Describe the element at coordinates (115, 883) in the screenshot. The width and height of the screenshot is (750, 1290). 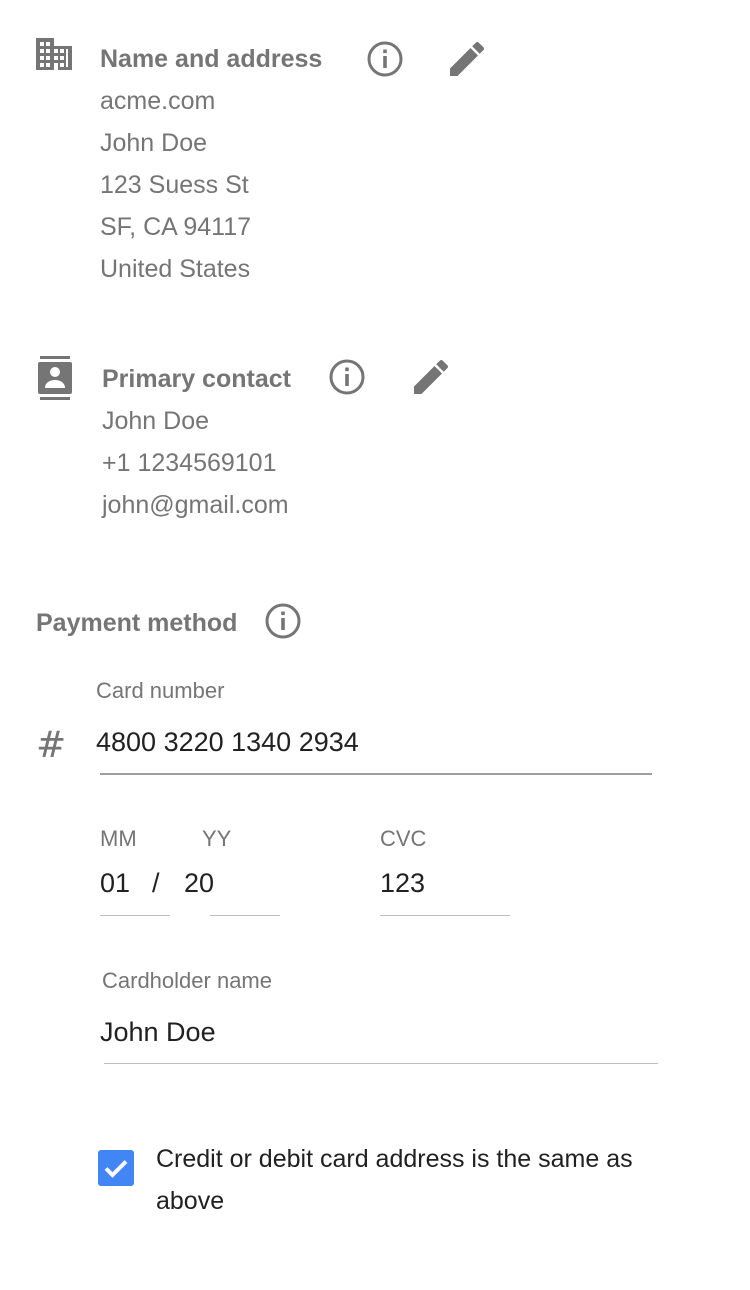
I see `expiry-month-input: 01` at that location.